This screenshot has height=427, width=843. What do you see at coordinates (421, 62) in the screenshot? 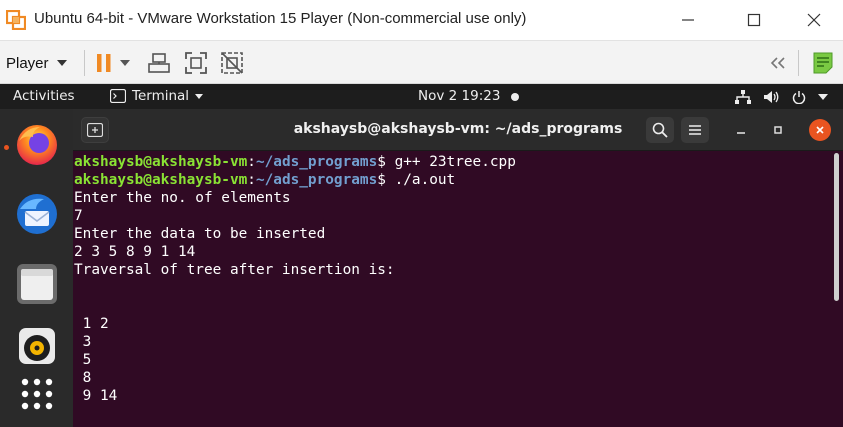
I see `vmware-toolbar: Player` at bounding box center [421, 62].